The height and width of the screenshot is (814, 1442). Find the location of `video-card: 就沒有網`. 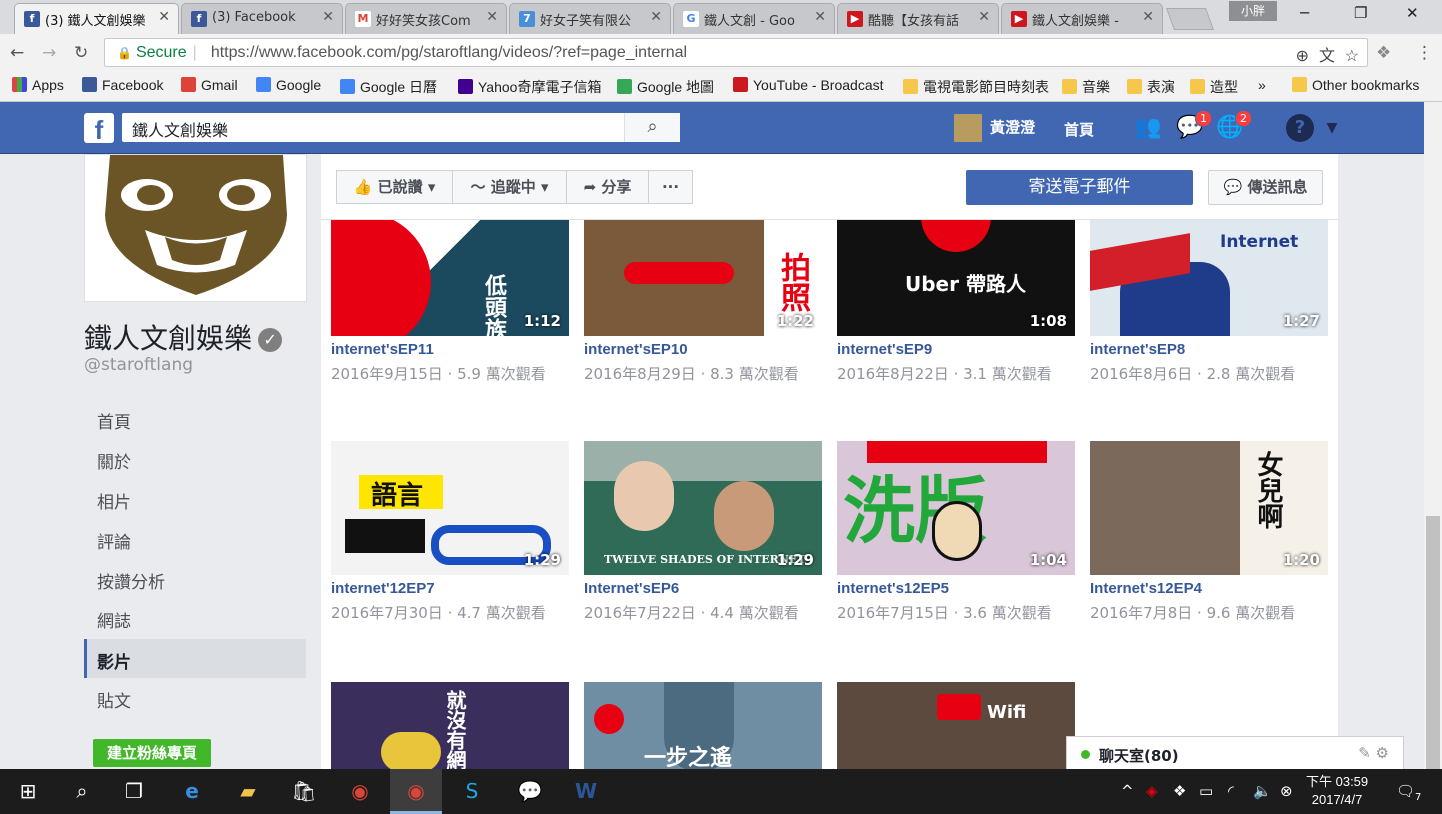

video-card: 就沒有網 is located at coordinates (450, 725).